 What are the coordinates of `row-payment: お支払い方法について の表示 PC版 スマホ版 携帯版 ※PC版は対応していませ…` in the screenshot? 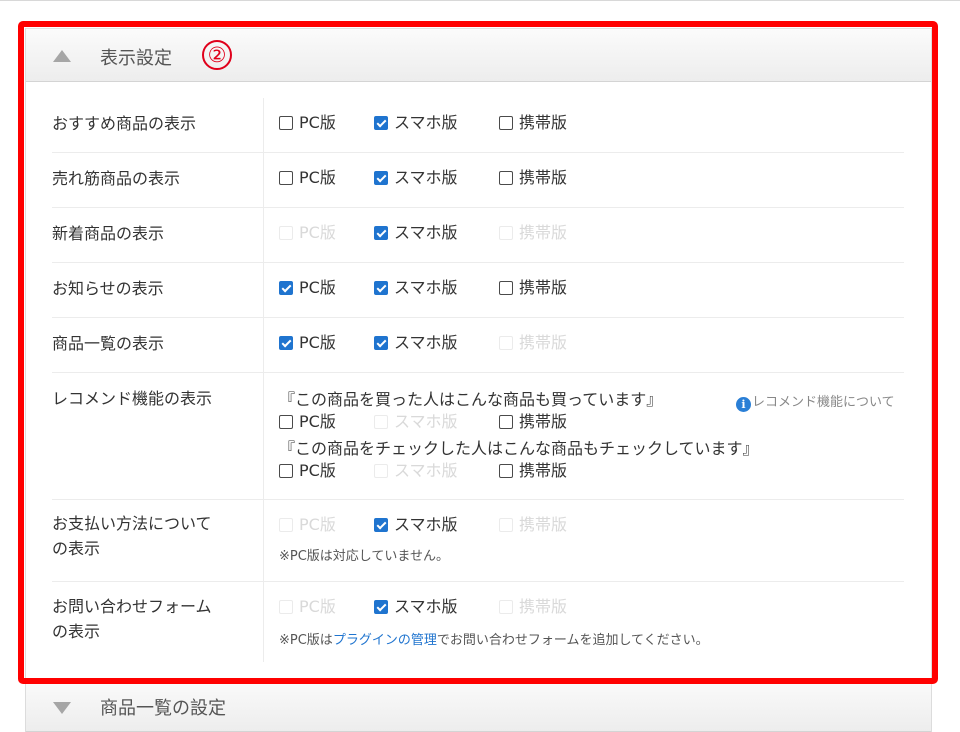 It's located at (478, 541).